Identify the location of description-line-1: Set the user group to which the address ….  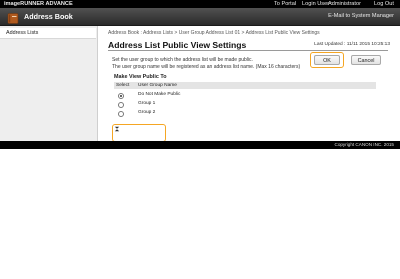
(182, 60).